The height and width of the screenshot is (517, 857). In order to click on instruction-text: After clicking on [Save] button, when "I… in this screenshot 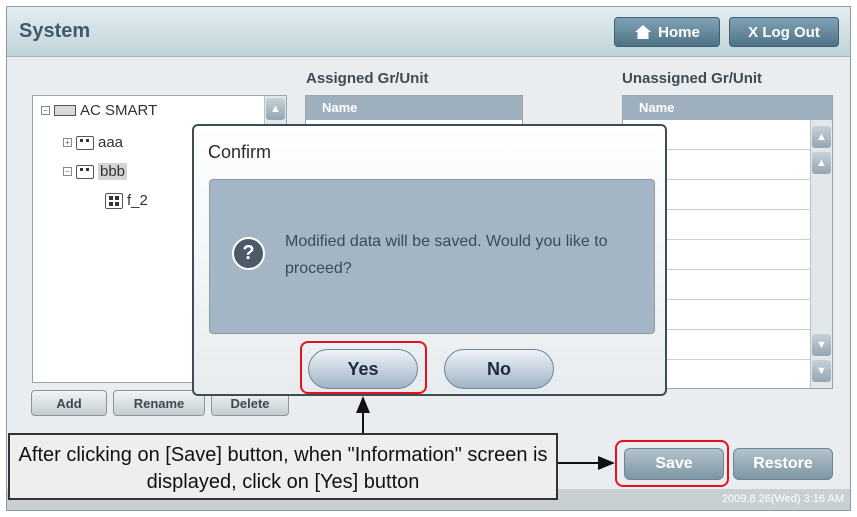, I will do `click(283, 468)`.